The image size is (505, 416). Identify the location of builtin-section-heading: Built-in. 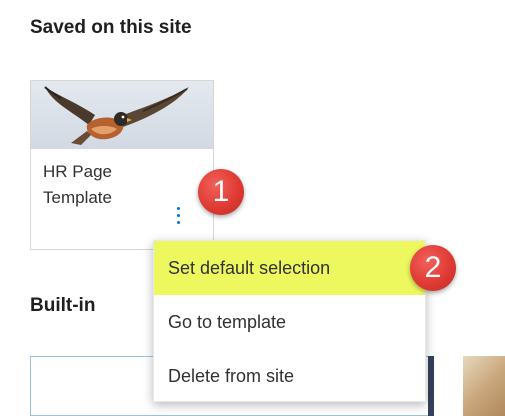
(63, 305).